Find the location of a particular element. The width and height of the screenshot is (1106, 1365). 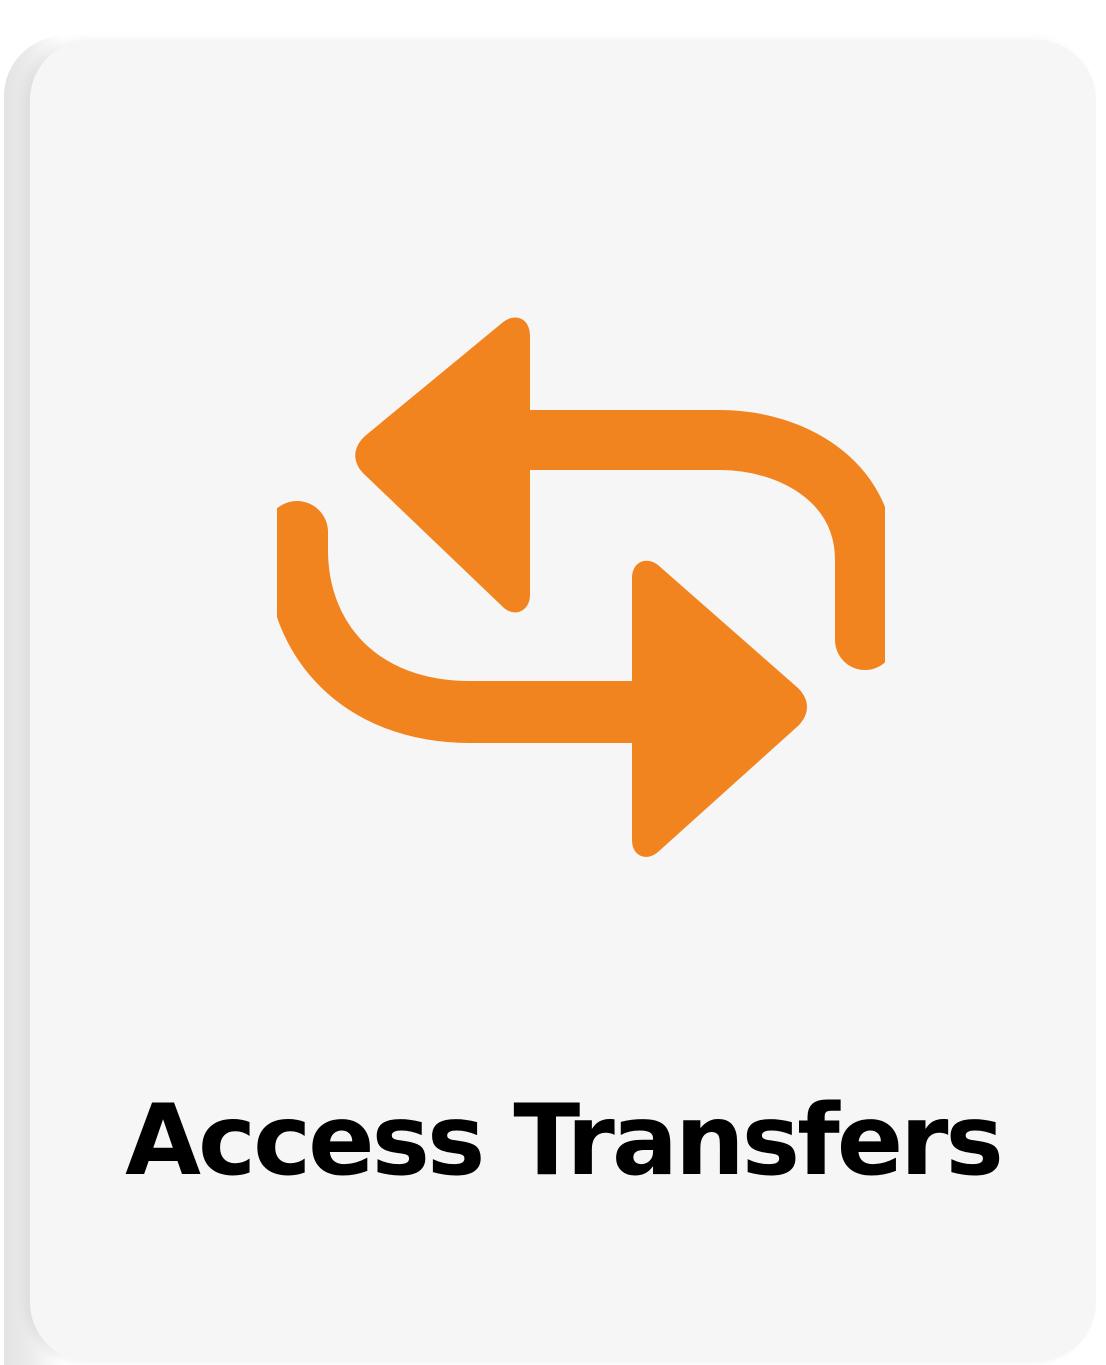

left-arrow-shape is located at coordinates (620, 493).